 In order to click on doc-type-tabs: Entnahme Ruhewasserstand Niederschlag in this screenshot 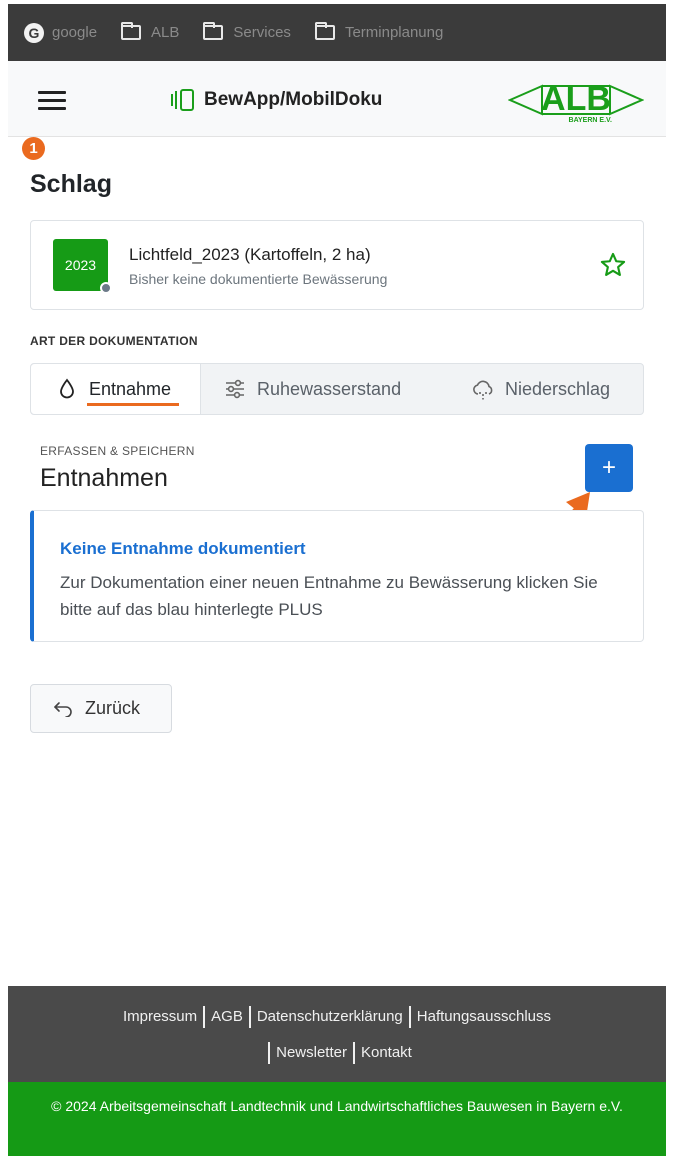, I will do `click(337, 389)`.